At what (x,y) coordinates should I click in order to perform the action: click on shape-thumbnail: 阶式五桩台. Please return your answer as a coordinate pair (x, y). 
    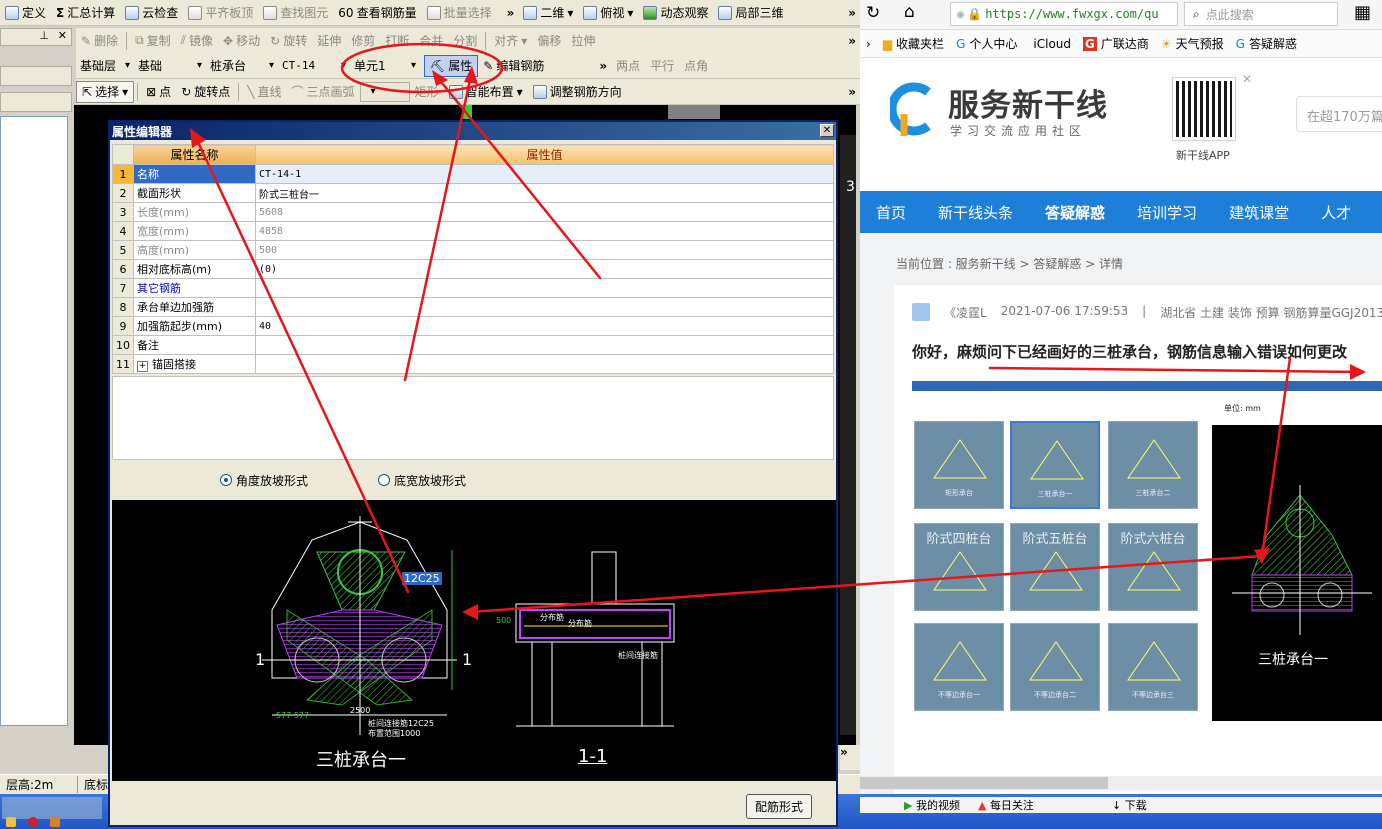
    Looking at the image, I should click on (1055, 567).